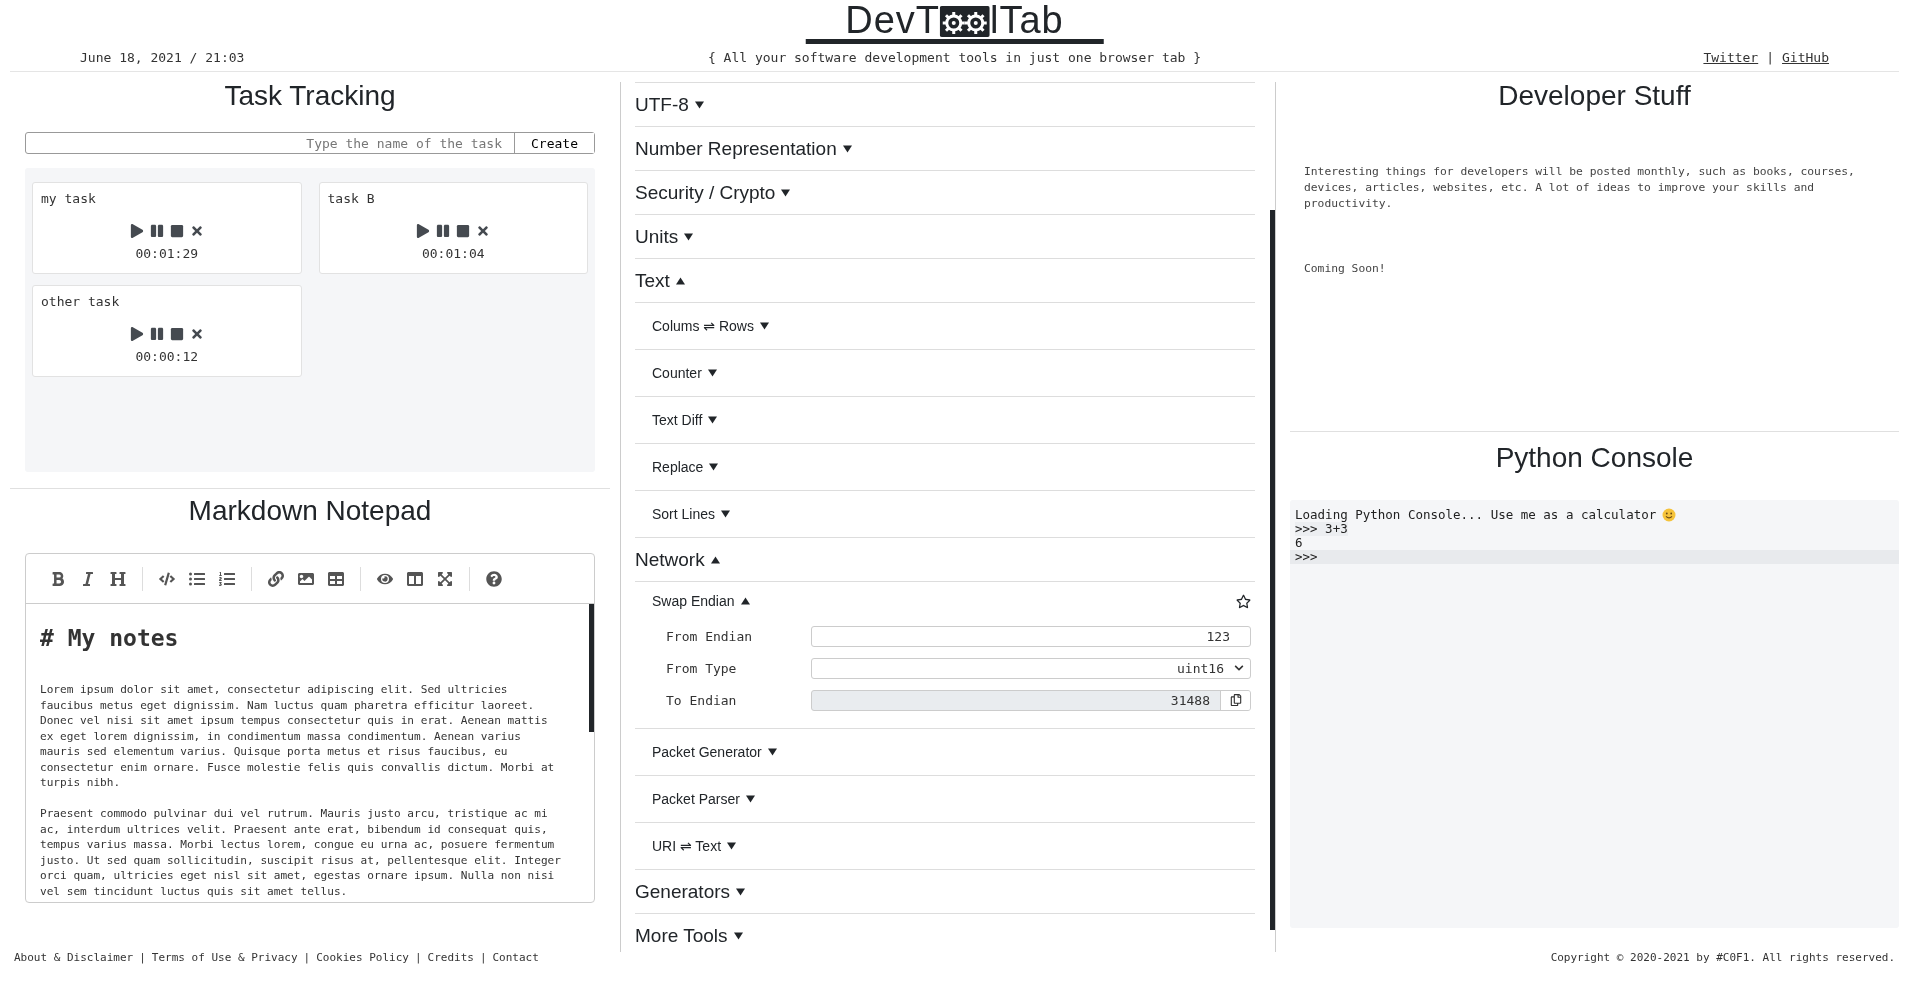 The width and height of the screenshot is (1909, 981). Describe the element at coordinates (657, 236) in the screenshot. I see `section-title: Units` at that location.